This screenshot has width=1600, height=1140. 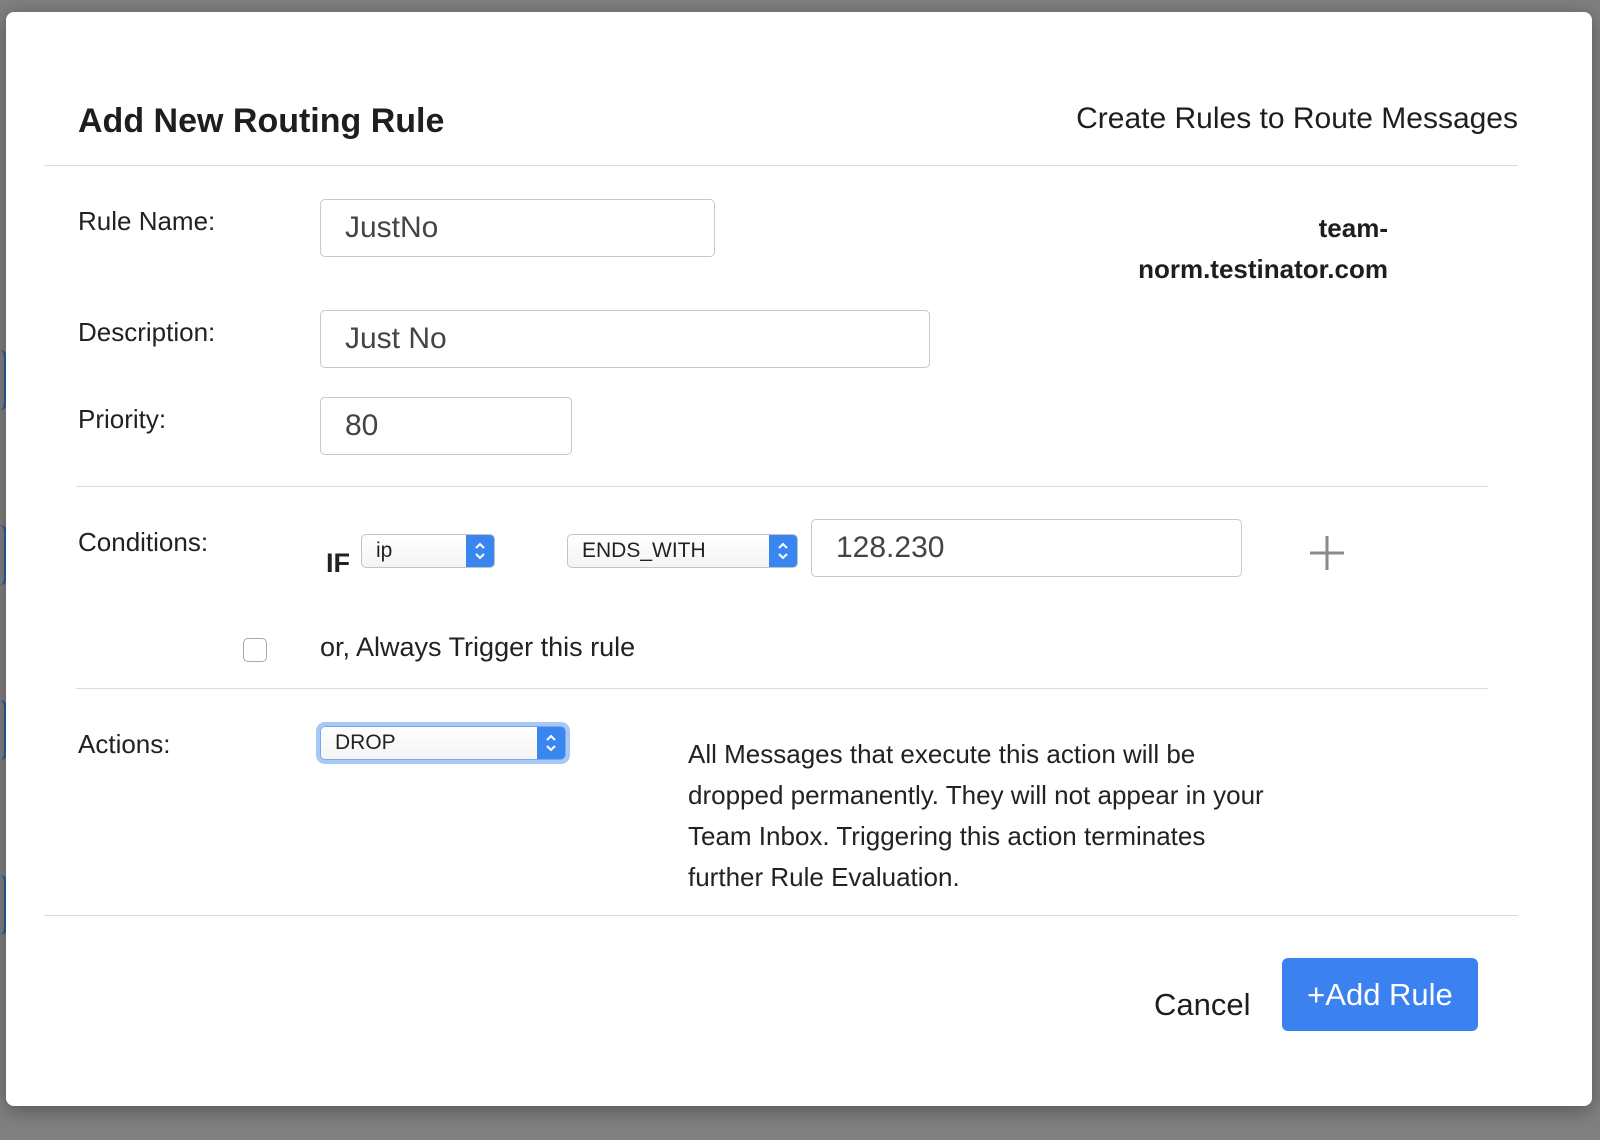 What do you see at coordinates (1327, 553) in the screenshot?
I see `add-condition-icon` at bounding box center [1327, 553].